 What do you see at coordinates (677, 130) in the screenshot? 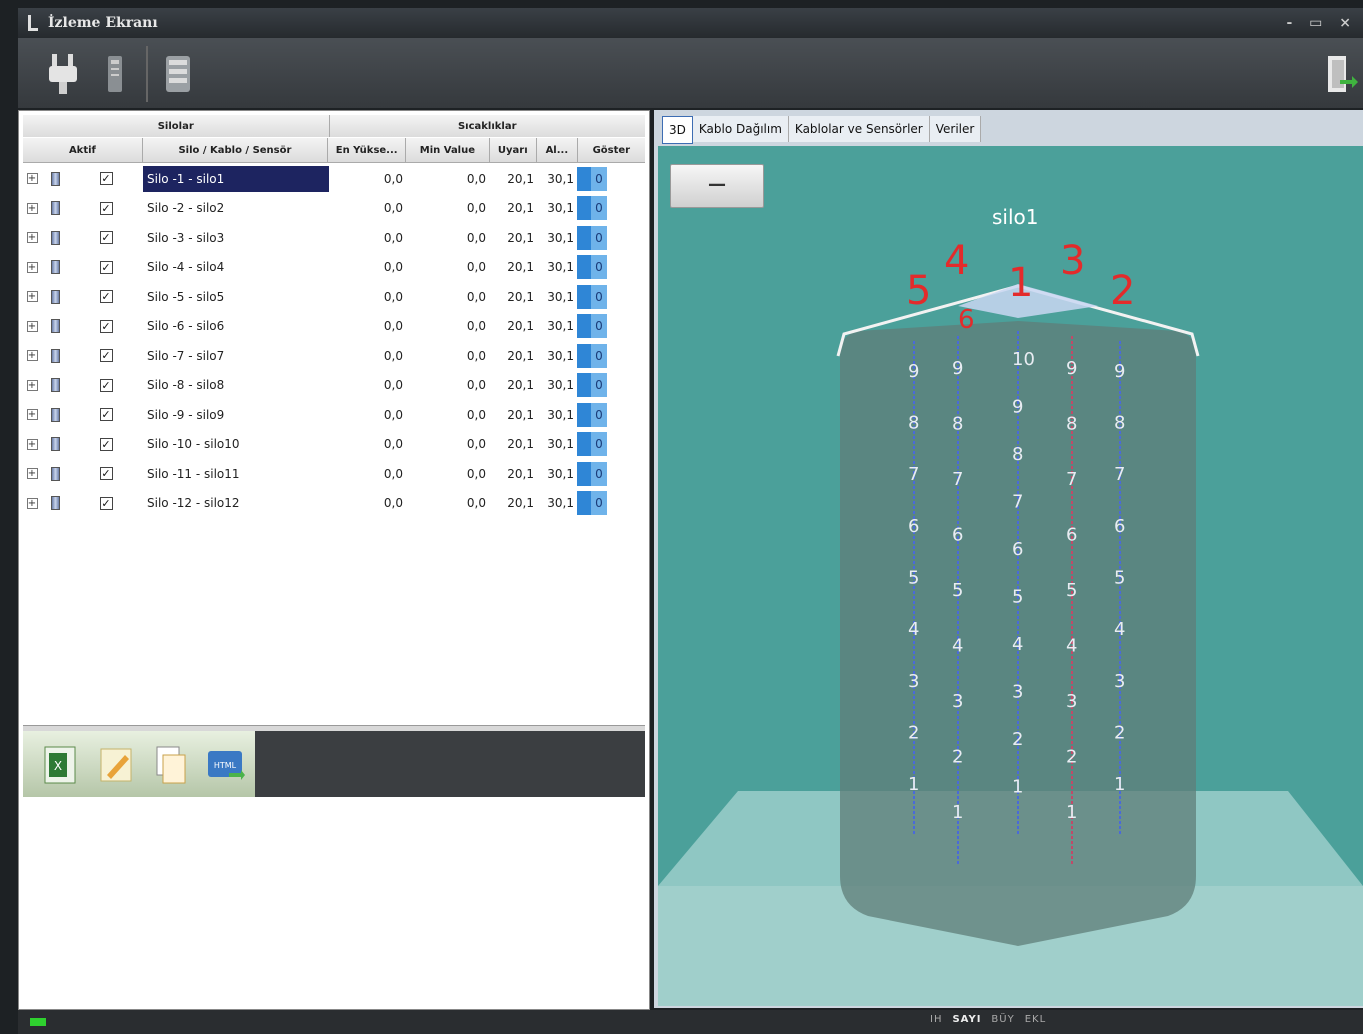
I see `tab-3d: 3D` at bounding box center [677, 130].